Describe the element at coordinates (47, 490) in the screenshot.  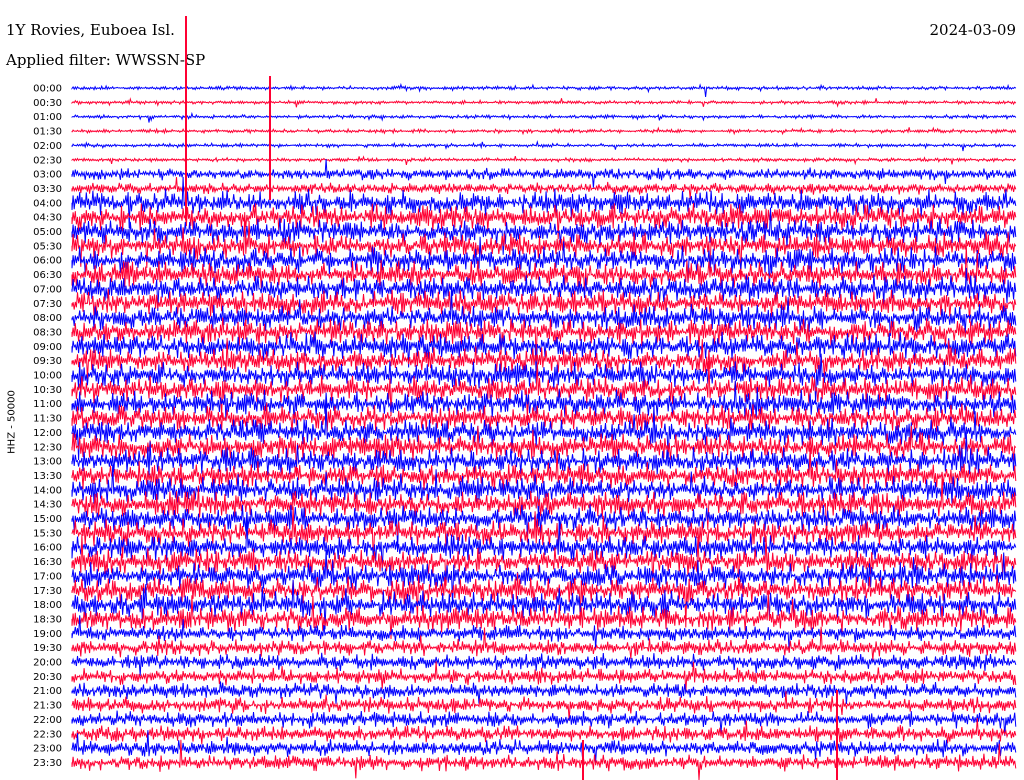
I see `row-time-label: 14:00` at that location.